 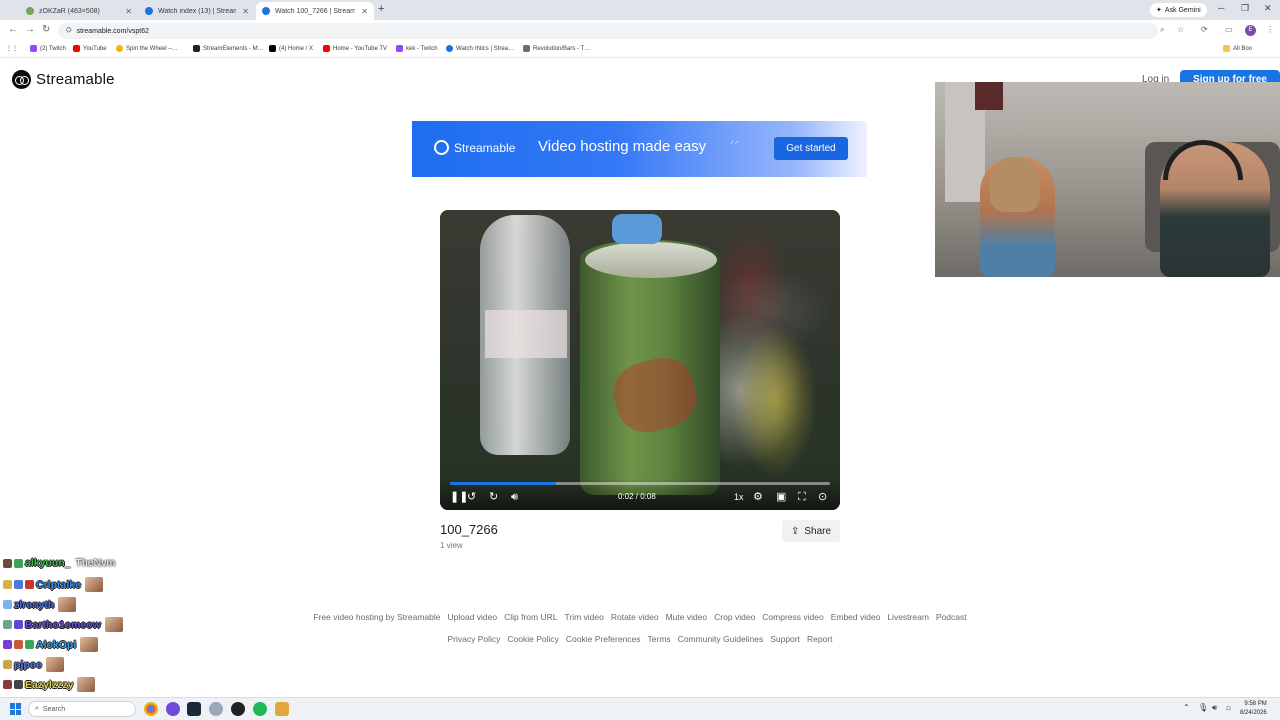 I want to click on bookmark-item: (4) Home / X, so click(x=291, y=48).